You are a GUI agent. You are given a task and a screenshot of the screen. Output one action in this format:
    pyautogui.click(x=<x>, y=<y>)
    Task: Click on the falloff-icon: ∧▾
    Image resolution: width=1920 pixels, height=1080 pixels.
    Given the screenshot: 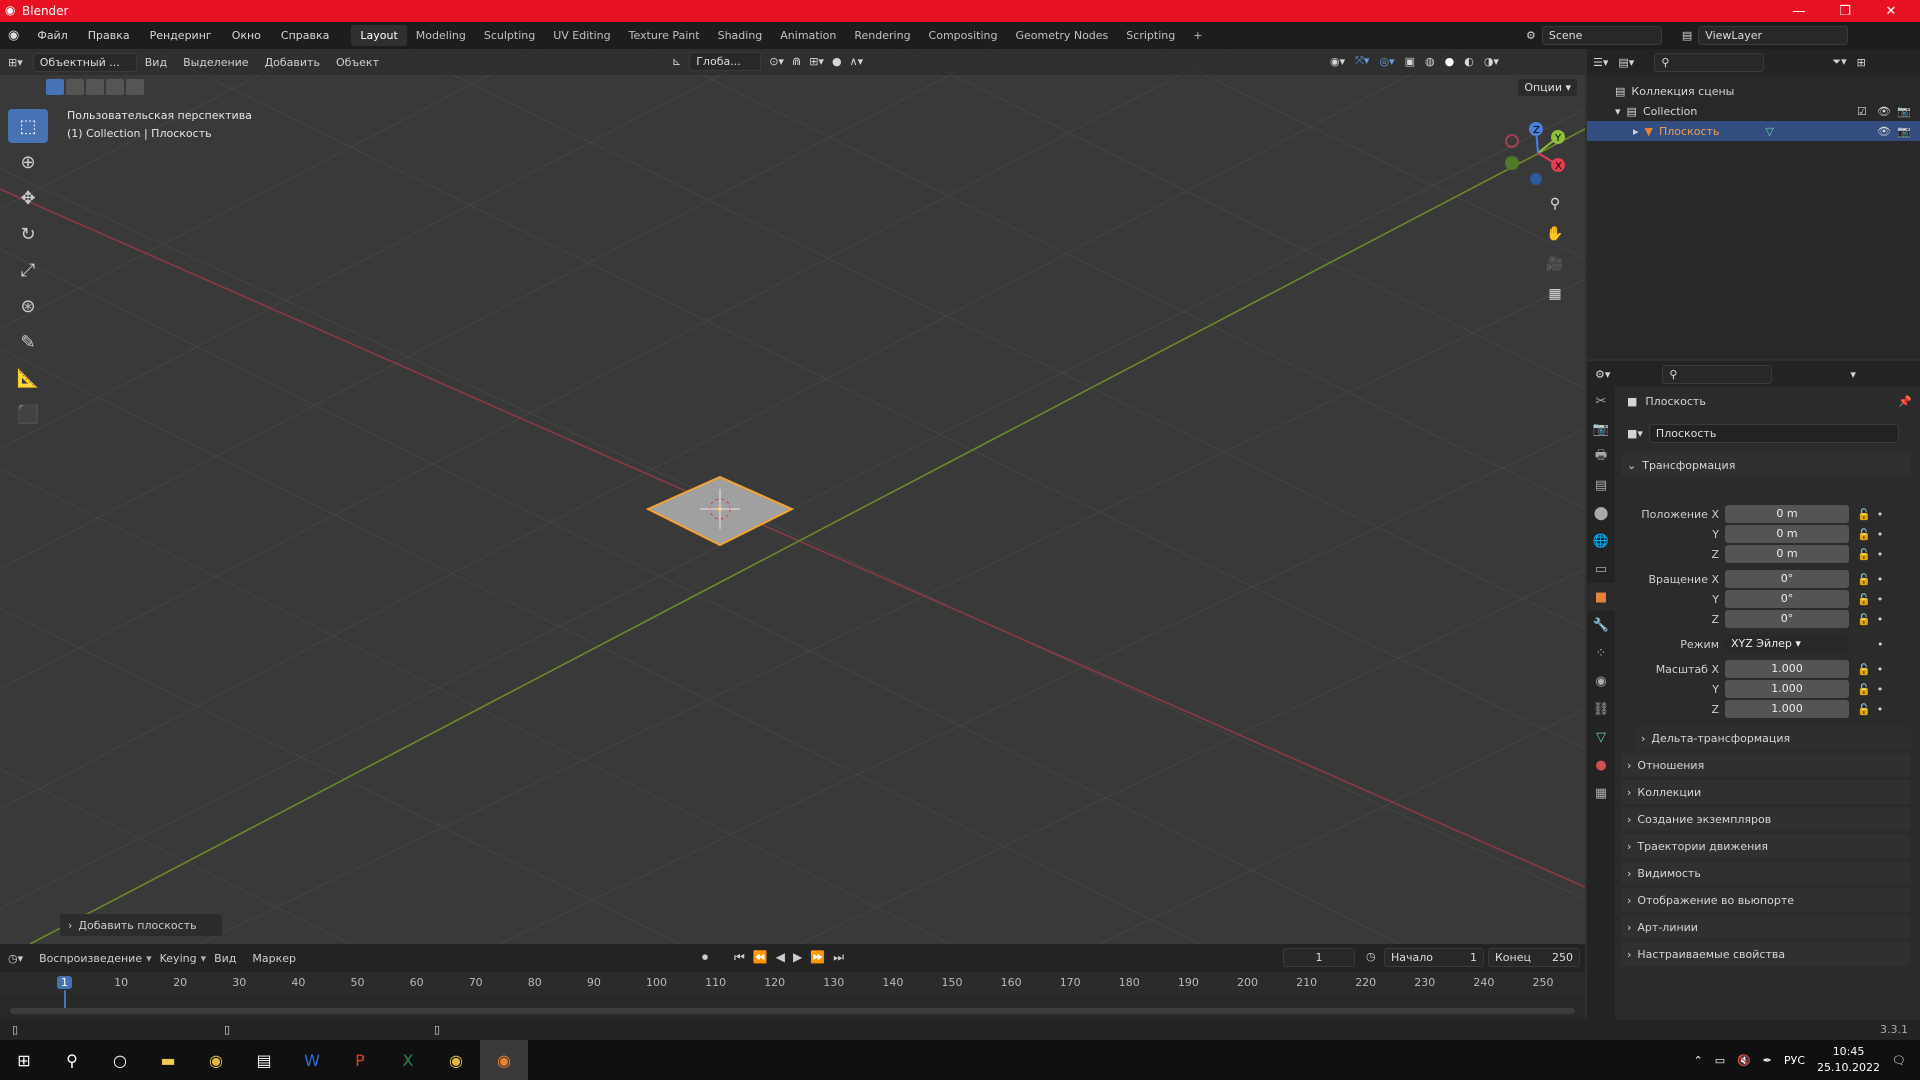 What is the action you would take?
    pyautogui.click(x=857, y=61)
    